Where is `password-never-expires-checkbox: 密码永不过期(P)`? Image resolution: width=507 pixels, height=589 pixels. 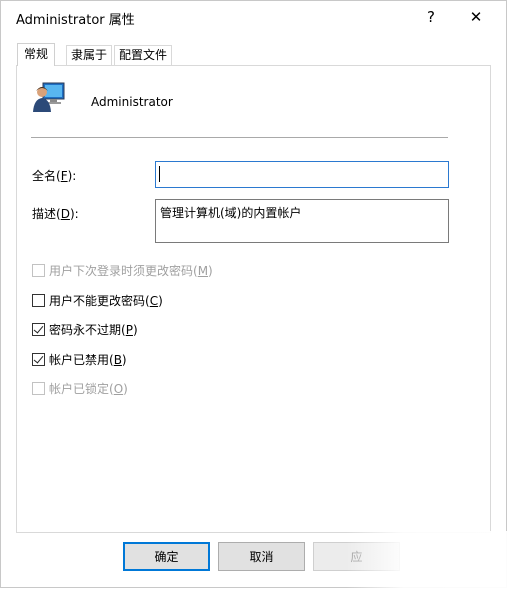 password-never-expires-checkbox: 密码永不过期(P) is located at coordinates (85, 329).